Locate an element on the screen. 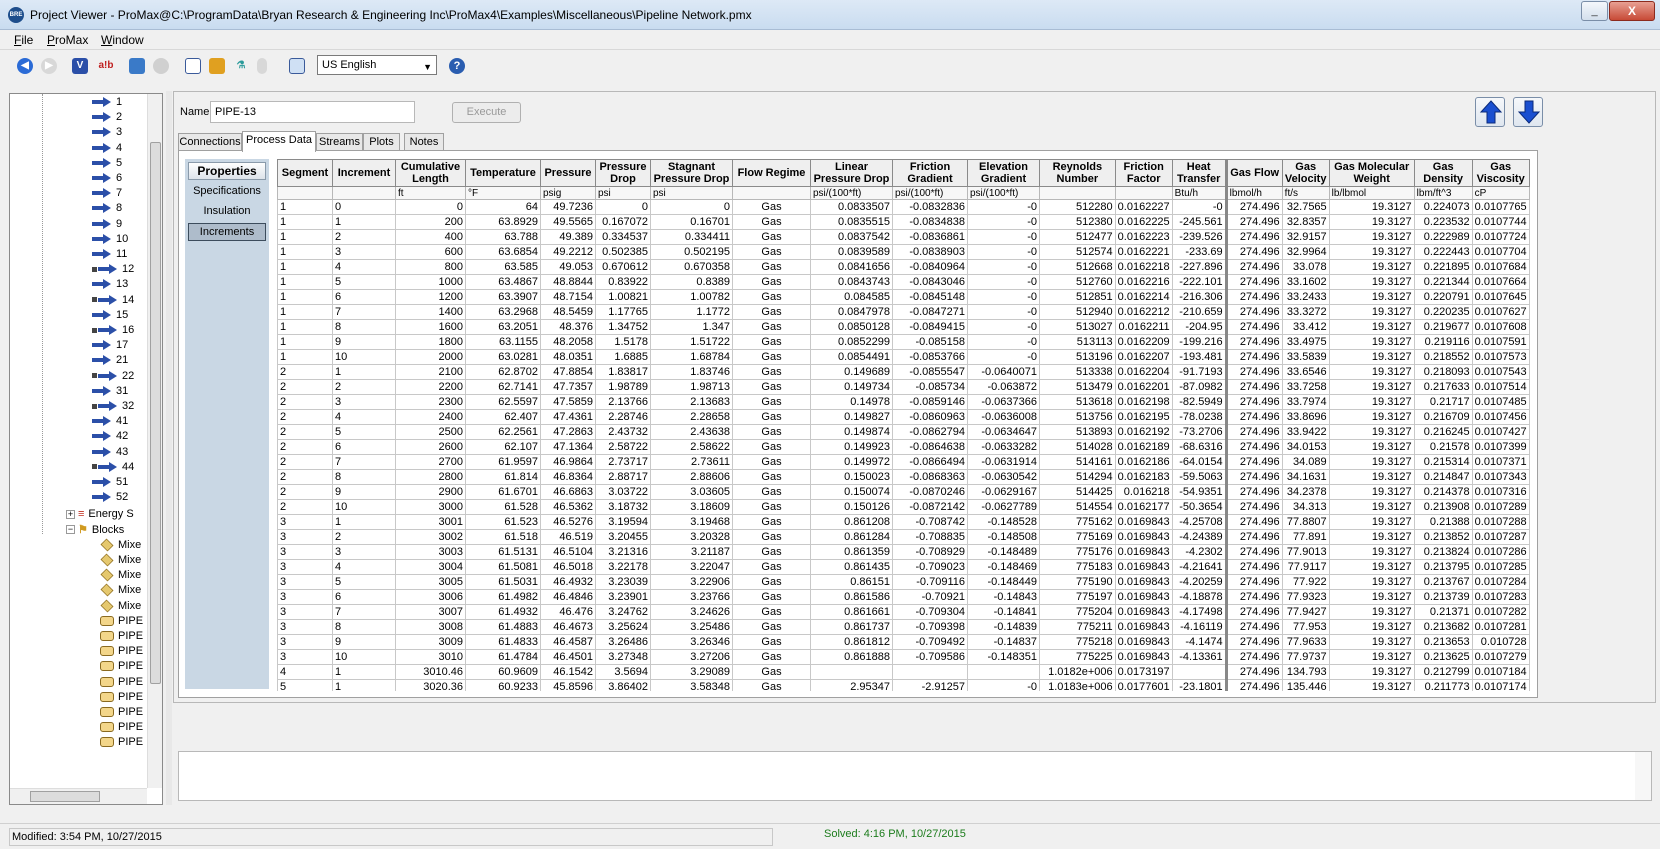  table-cell: 3.5694 is located at coordinates (623, 672).